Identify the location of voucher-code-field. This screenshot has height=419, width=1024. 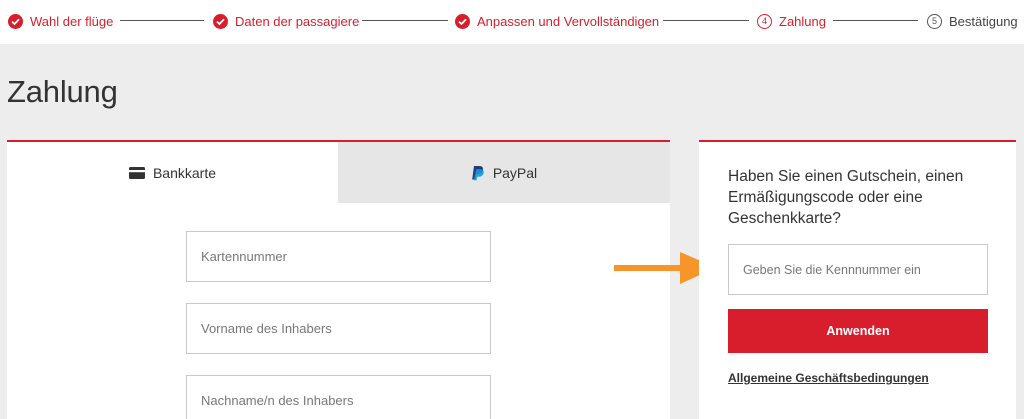
(858, 269).